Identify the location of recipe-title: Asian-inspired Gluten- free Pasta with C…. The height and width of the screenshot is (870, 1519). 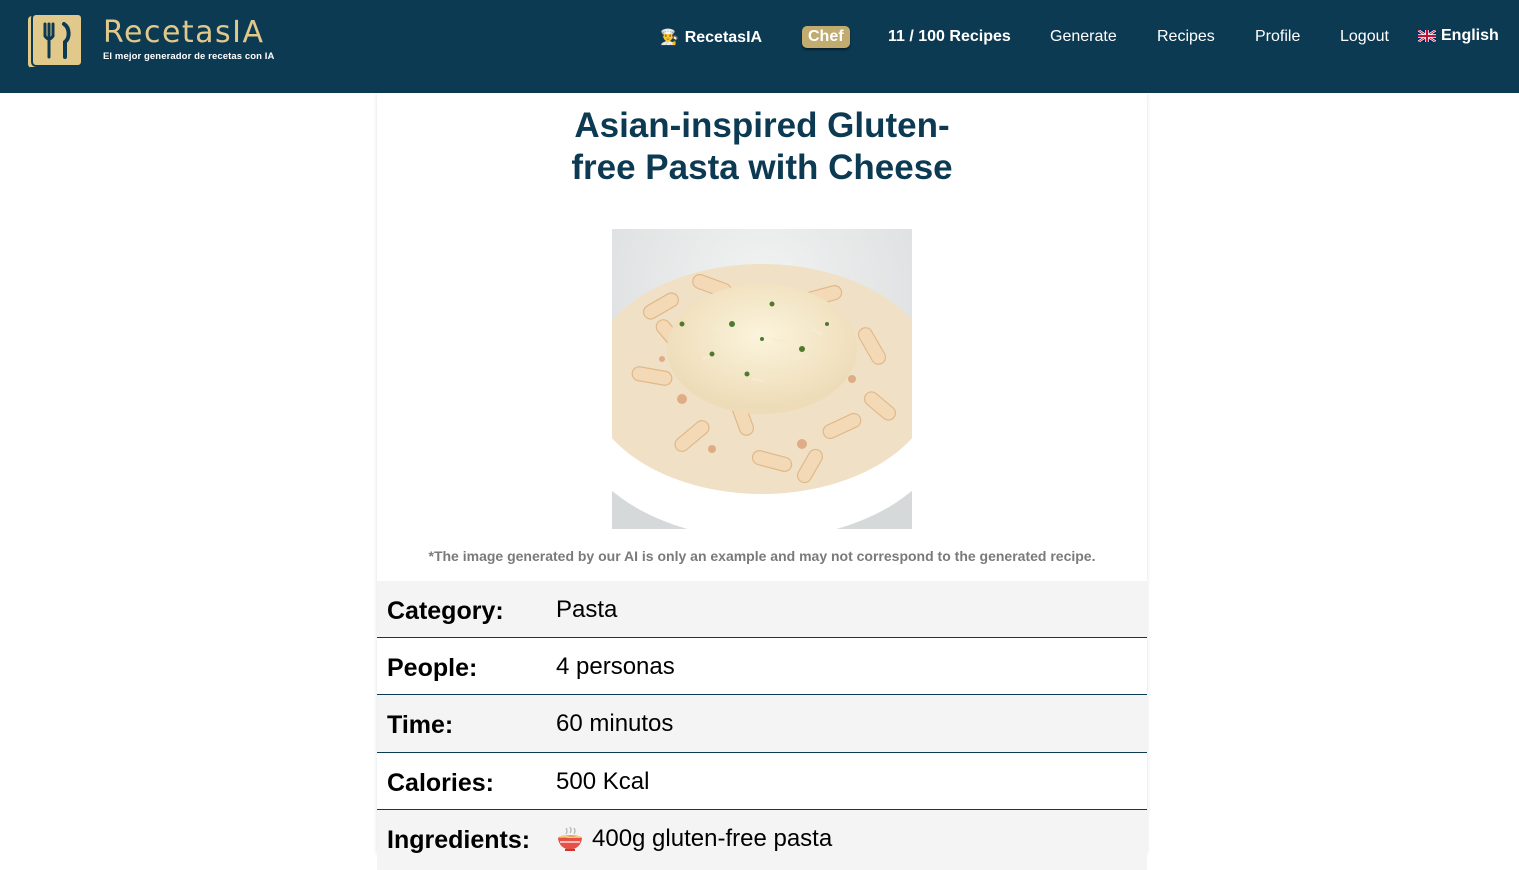
(762, 147).